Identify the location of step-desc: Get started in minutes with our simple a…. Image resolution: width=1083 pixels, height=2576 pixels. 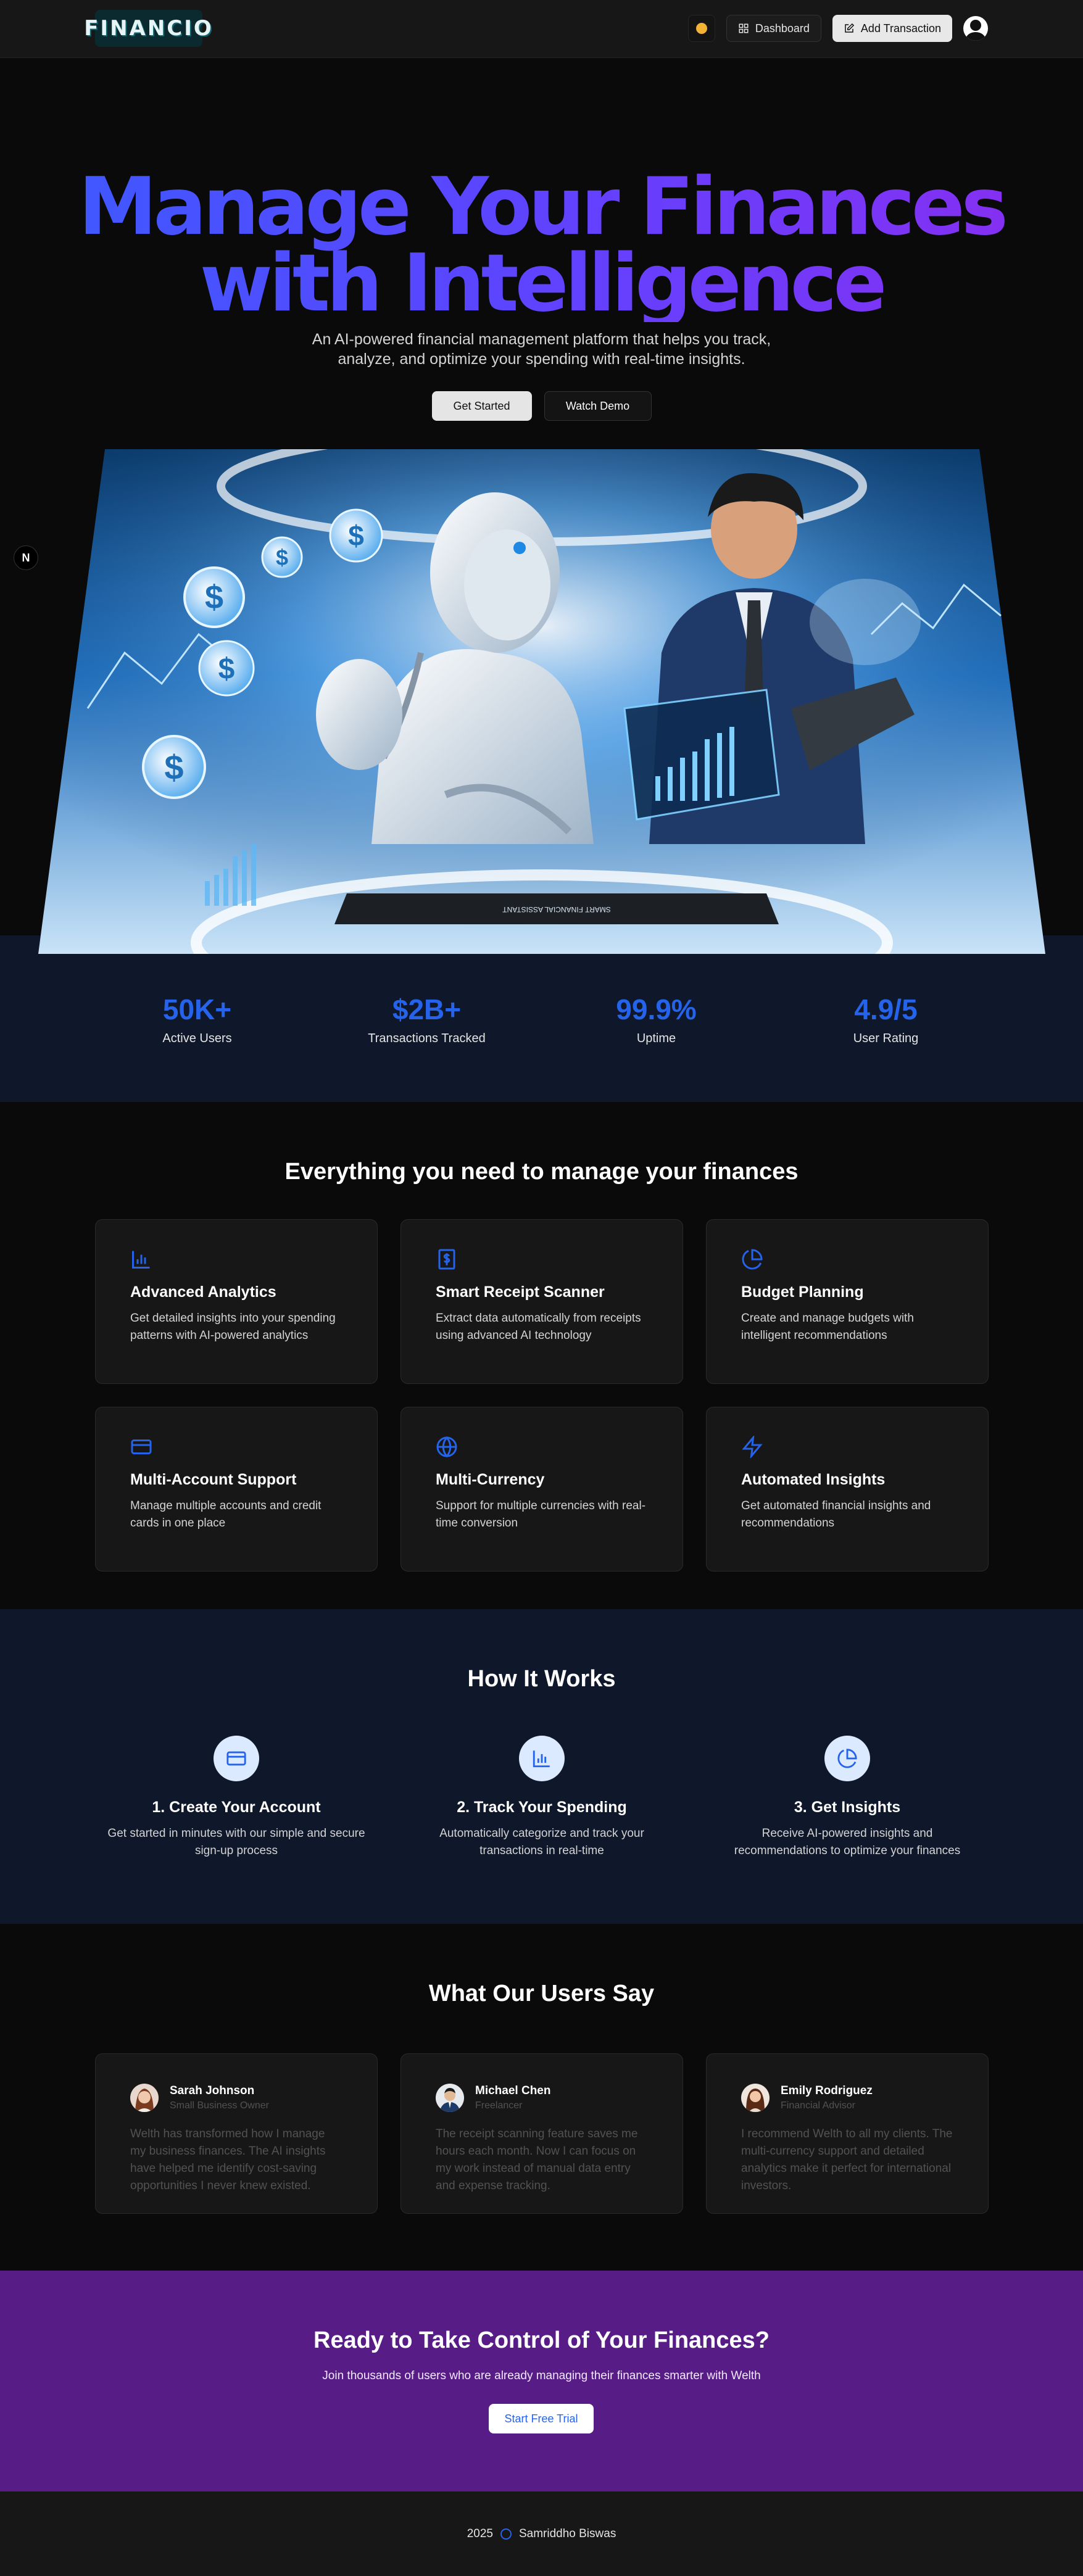
(236, 1842).